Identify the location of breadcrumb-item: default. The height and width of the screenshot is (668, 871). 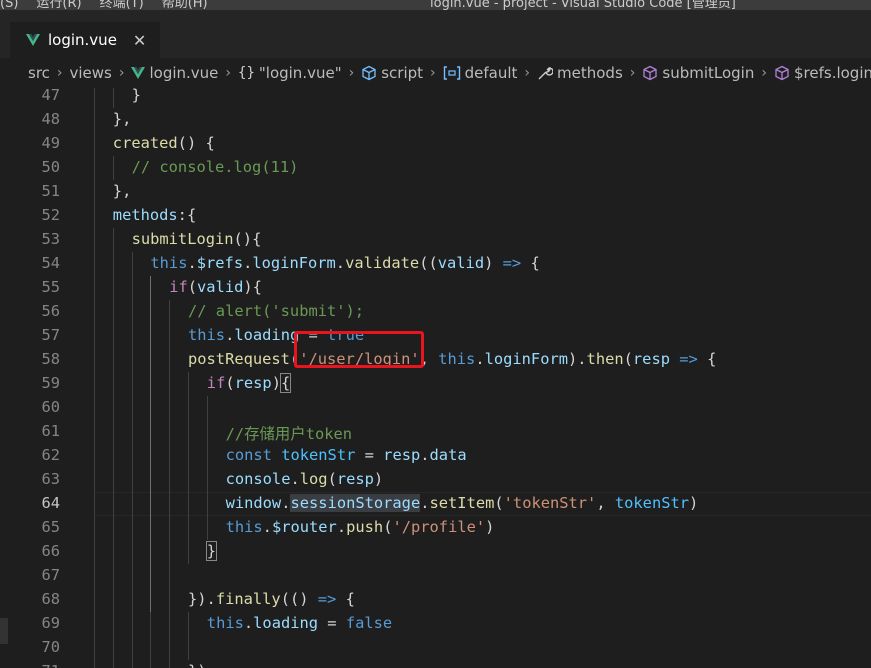
(480, 73).